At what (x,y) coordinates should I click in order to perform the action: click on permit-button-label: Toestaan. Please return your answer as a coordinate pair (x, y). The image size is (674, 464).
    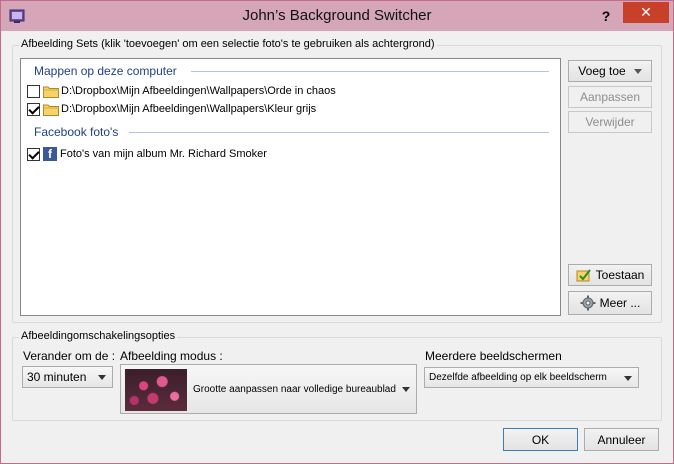
    Looking at the image, I should click on (620, 275).